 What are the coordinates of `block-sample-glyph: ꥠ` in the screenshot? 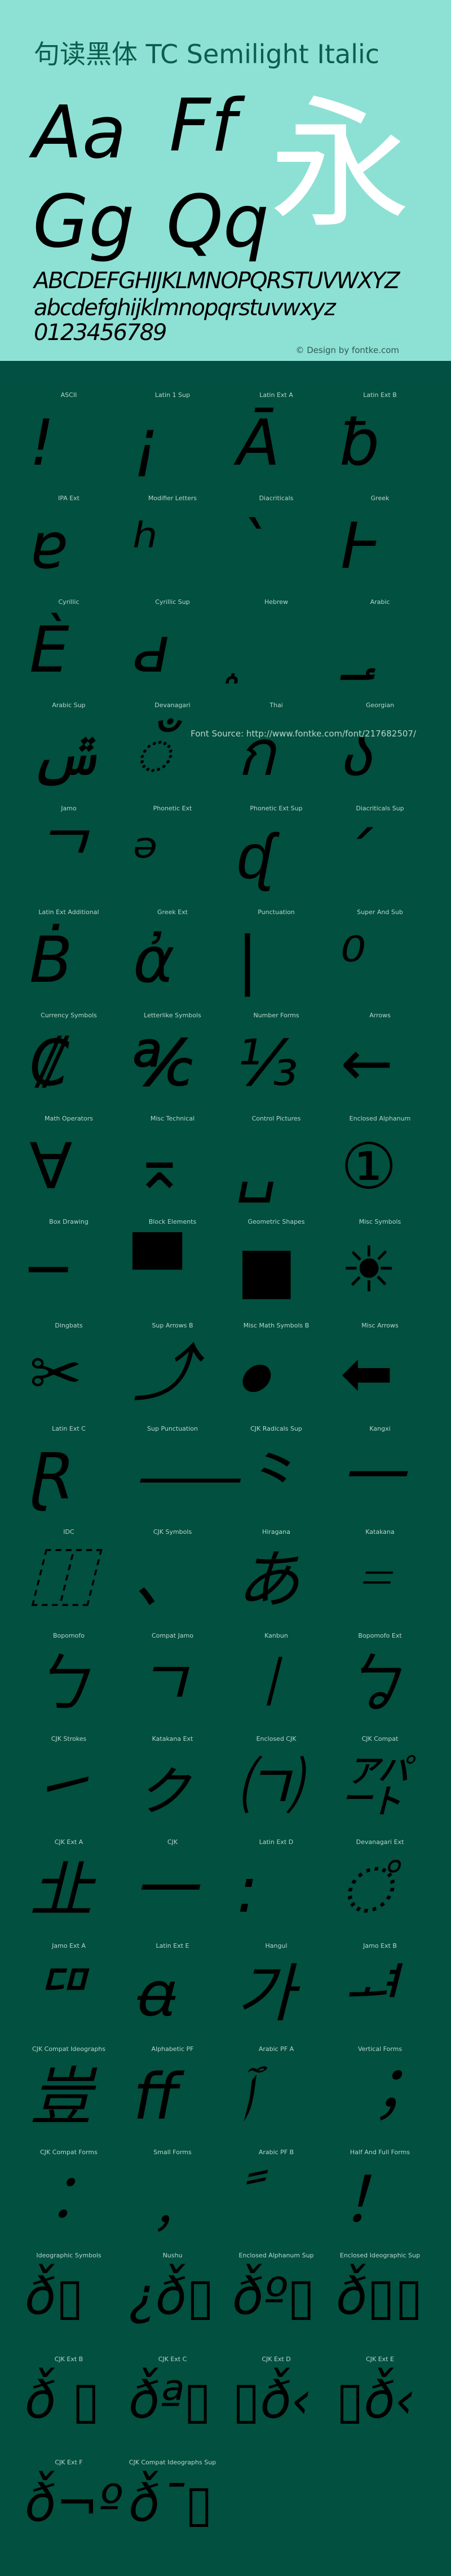 It's located at (58, 1994).